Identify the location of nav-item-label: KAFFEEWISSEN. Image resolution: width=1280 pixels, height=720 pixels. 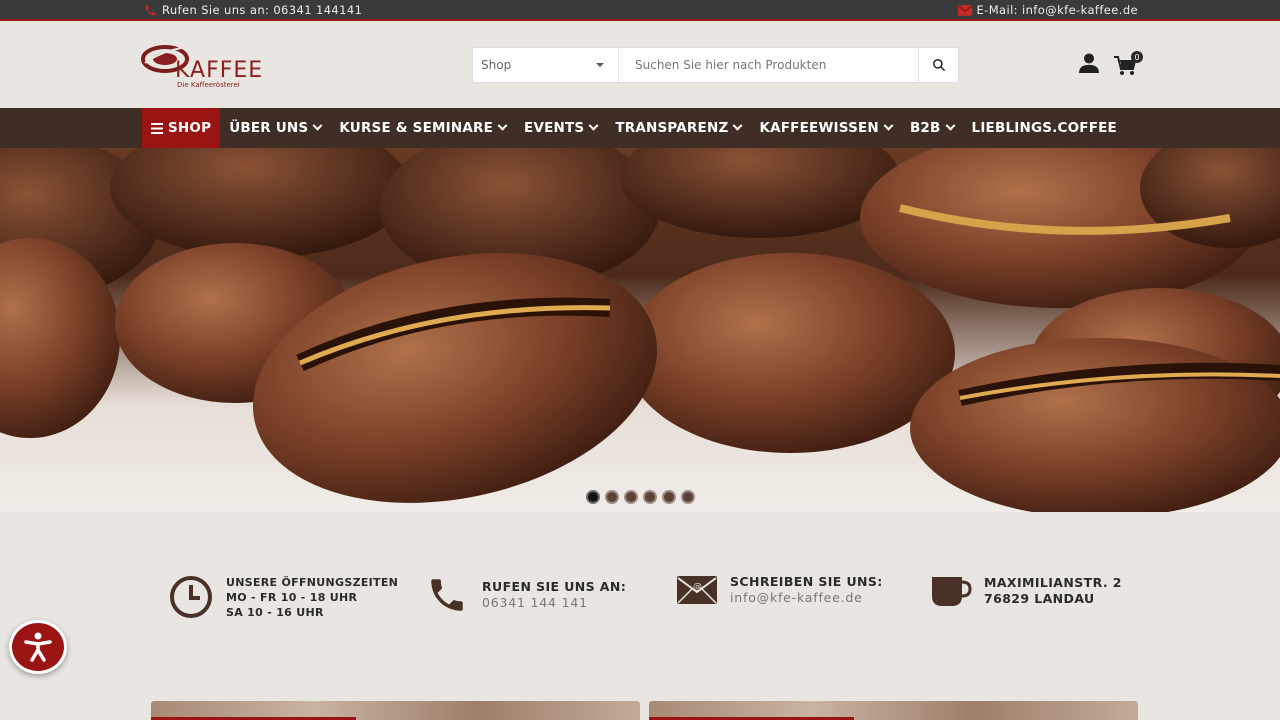
(819, 128).